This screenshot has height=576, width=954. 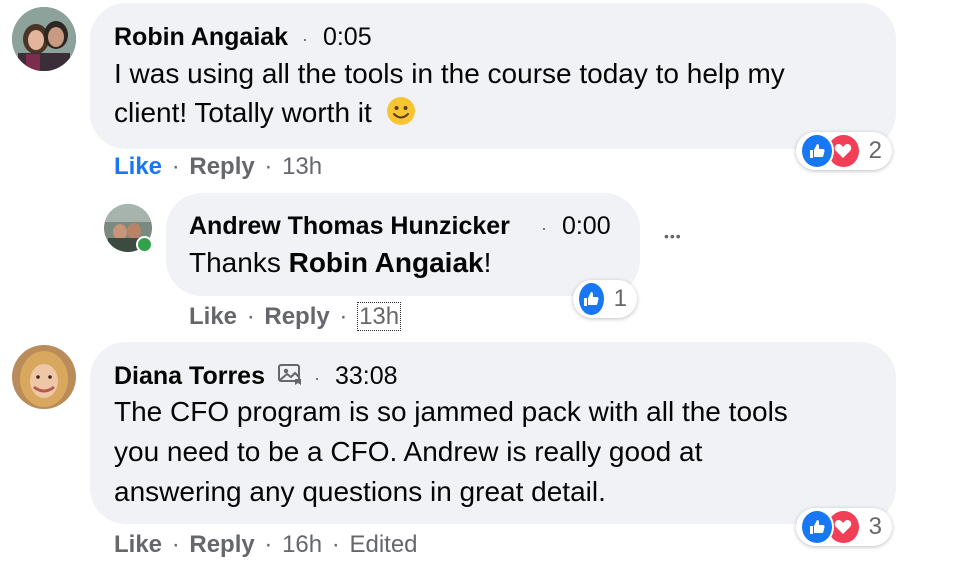 I want to click on video-timestamp: · 33:08, so click(x=356, y=377).